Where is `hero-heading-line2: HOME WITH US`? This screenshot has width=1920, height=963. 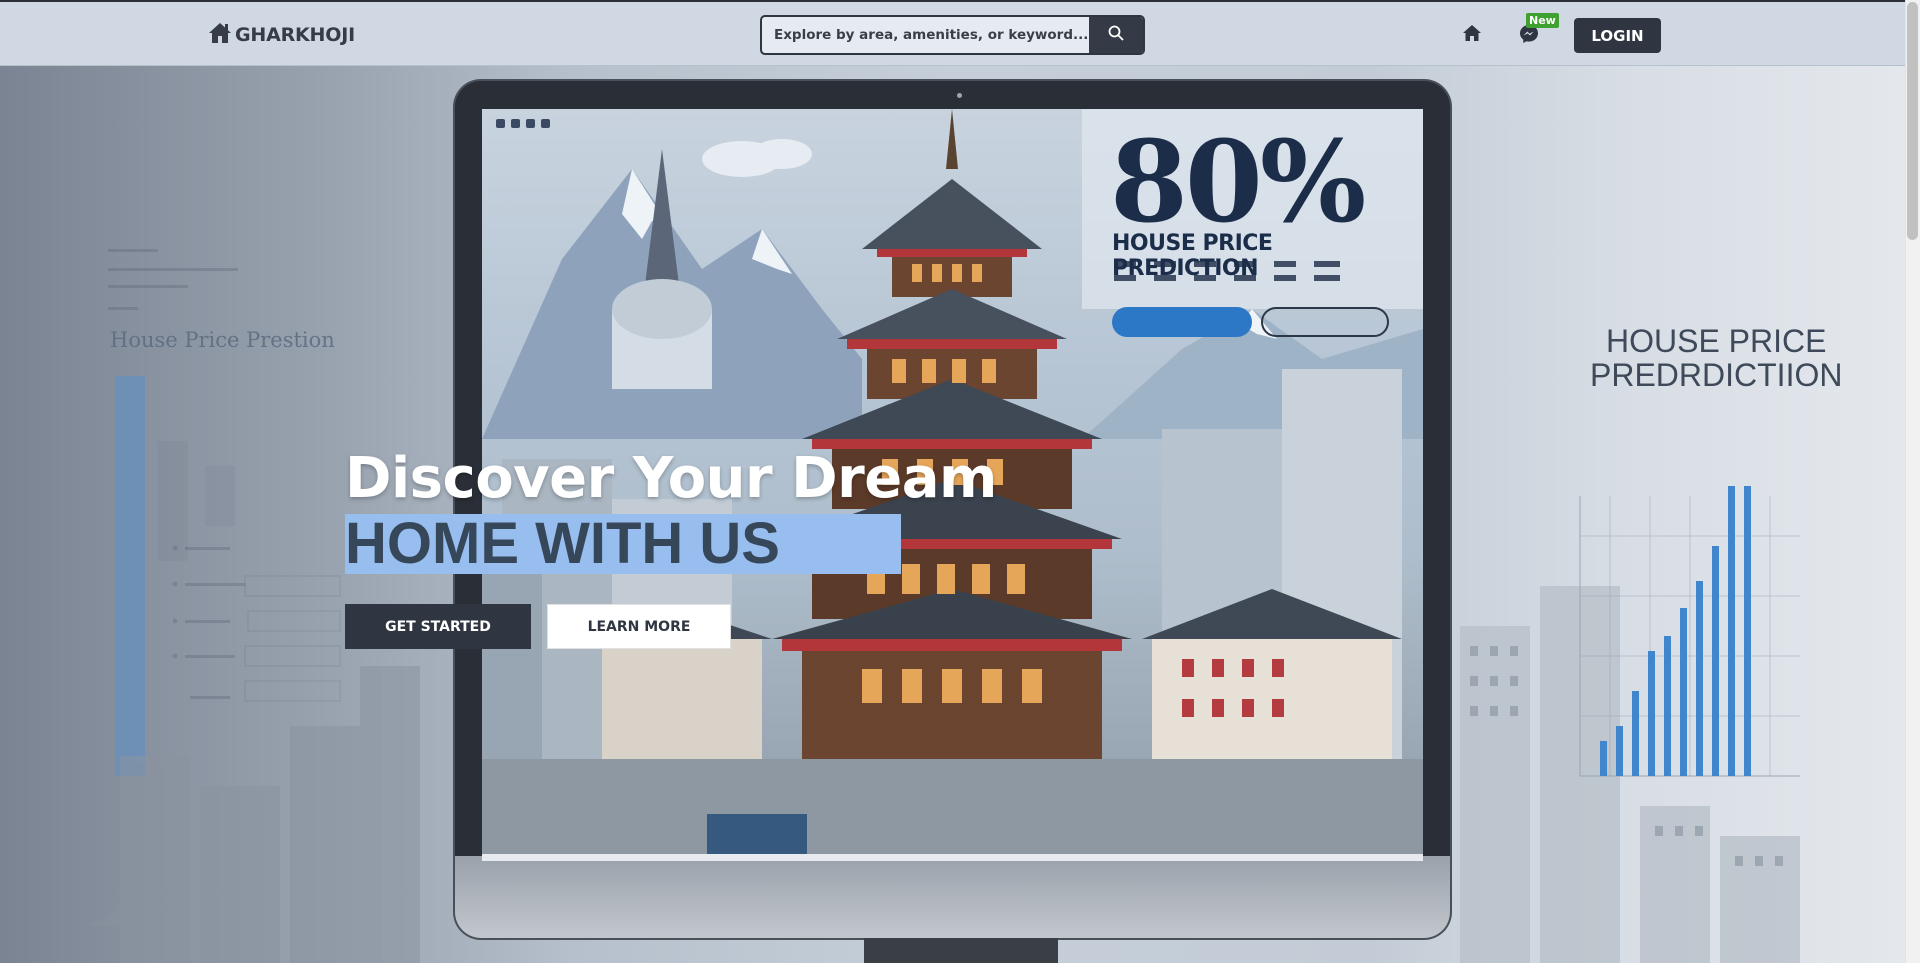 hero-heading-line2: HOME WITH US is located at coordinates (623, 544).